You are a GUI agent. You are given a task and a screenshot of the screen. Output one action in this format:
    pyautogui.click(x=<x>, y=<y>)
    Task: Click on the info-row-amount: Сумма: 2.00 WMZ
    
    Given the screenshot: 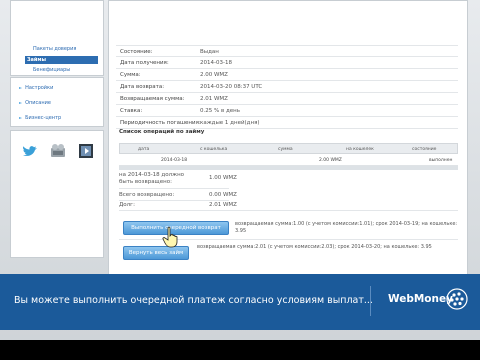 What is the action you would take?
    pyautogui.click(x=287, y=75)
    